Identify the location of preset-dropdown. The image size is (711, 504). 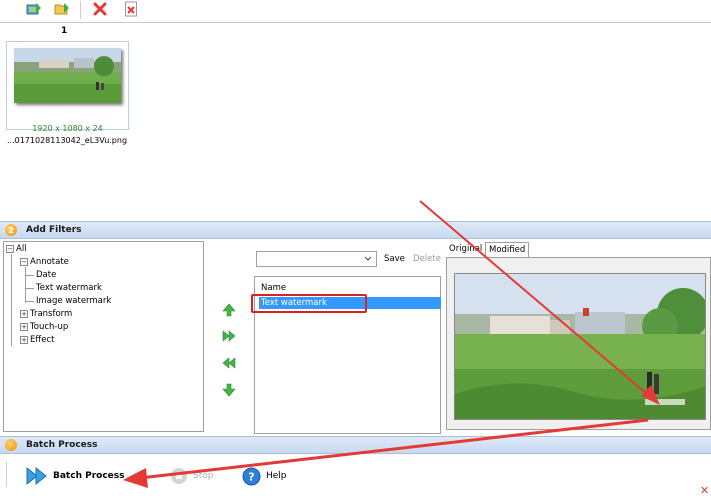
(316, 259).